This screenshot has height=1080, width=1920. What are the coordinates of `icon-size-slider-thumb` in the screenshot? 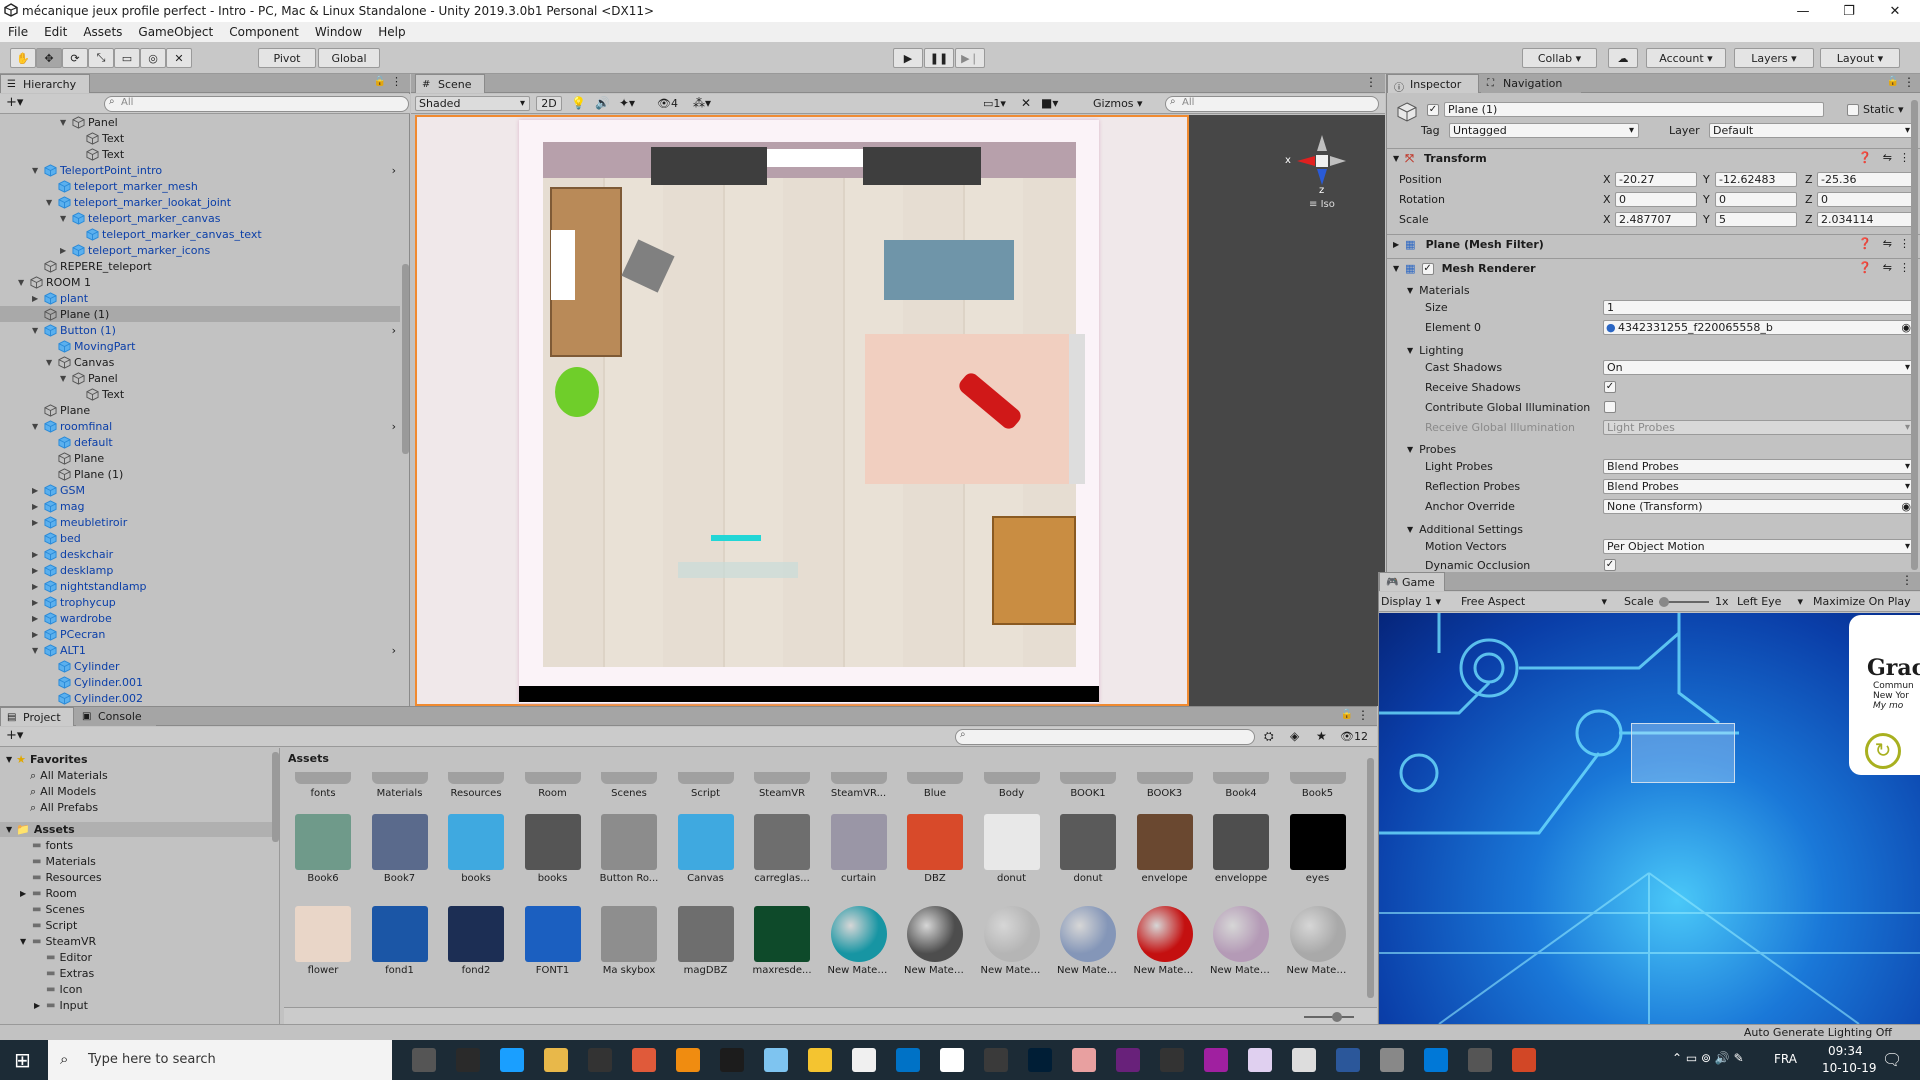 It's located at (1337, 1017).